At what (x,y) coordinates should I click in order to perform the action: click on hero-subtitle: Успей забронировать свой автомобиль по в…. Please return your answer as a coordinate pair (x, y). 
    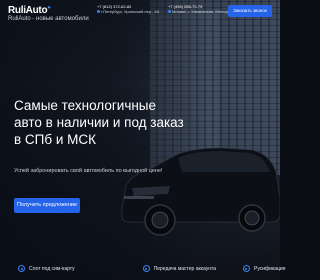
    Looking at the image, I should click on (88, 171).